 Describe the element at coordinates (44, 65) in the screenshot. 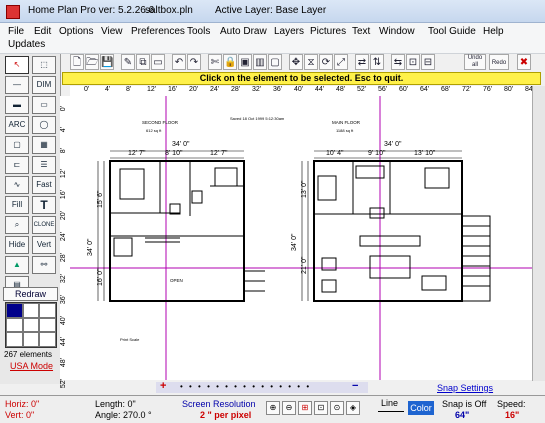

I see `select-box-icon: ⬚` at that location.